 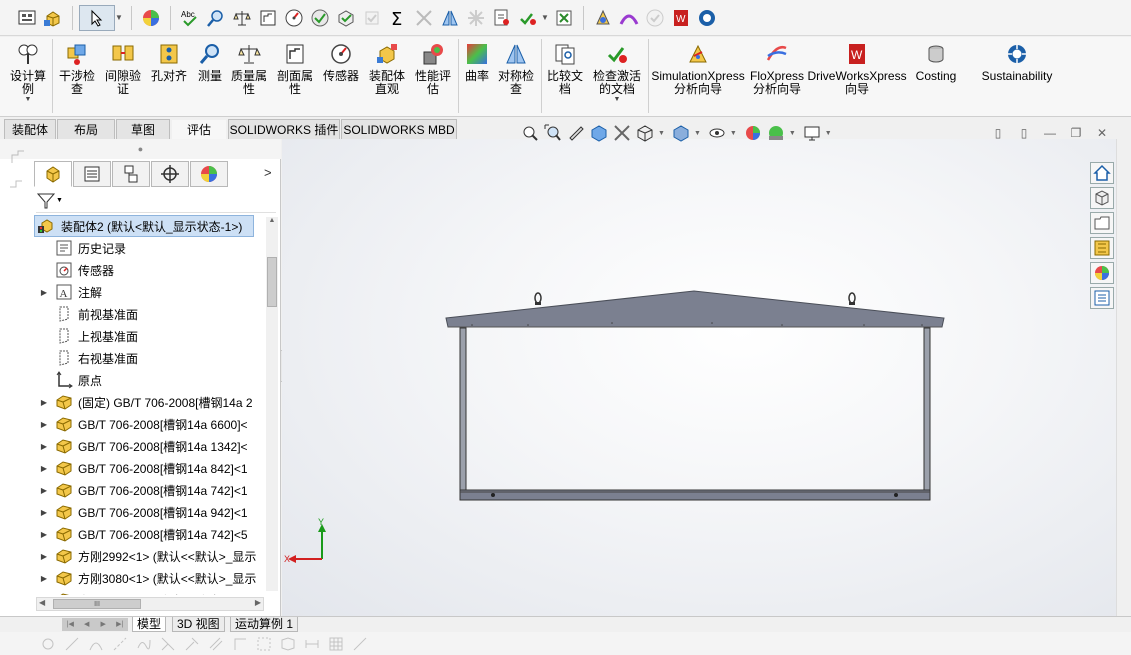 I want to click on view-settings-icon, so click(x=812, y=133).